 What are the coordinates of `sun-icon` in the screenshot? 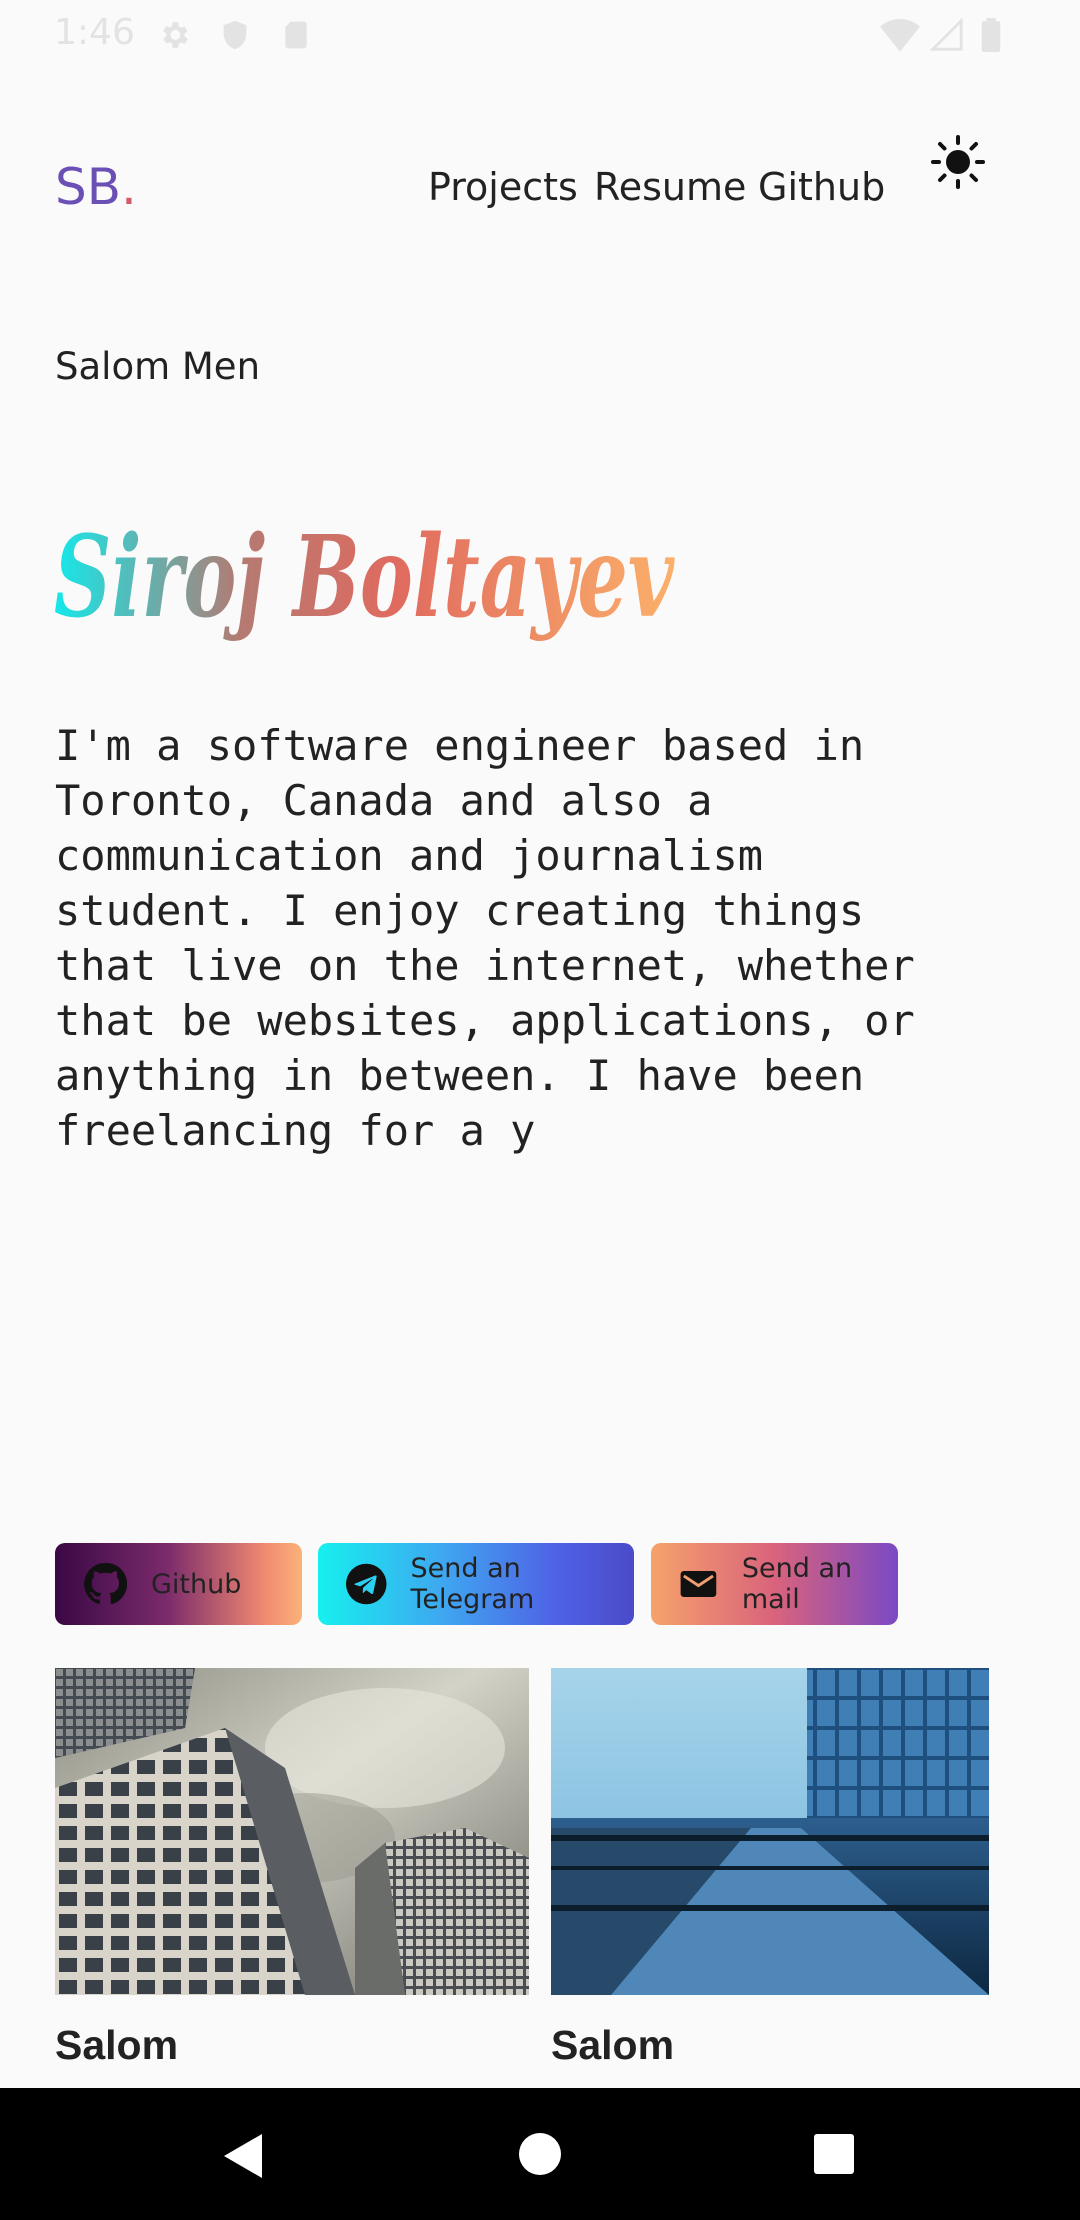 It's located at (958, 162).